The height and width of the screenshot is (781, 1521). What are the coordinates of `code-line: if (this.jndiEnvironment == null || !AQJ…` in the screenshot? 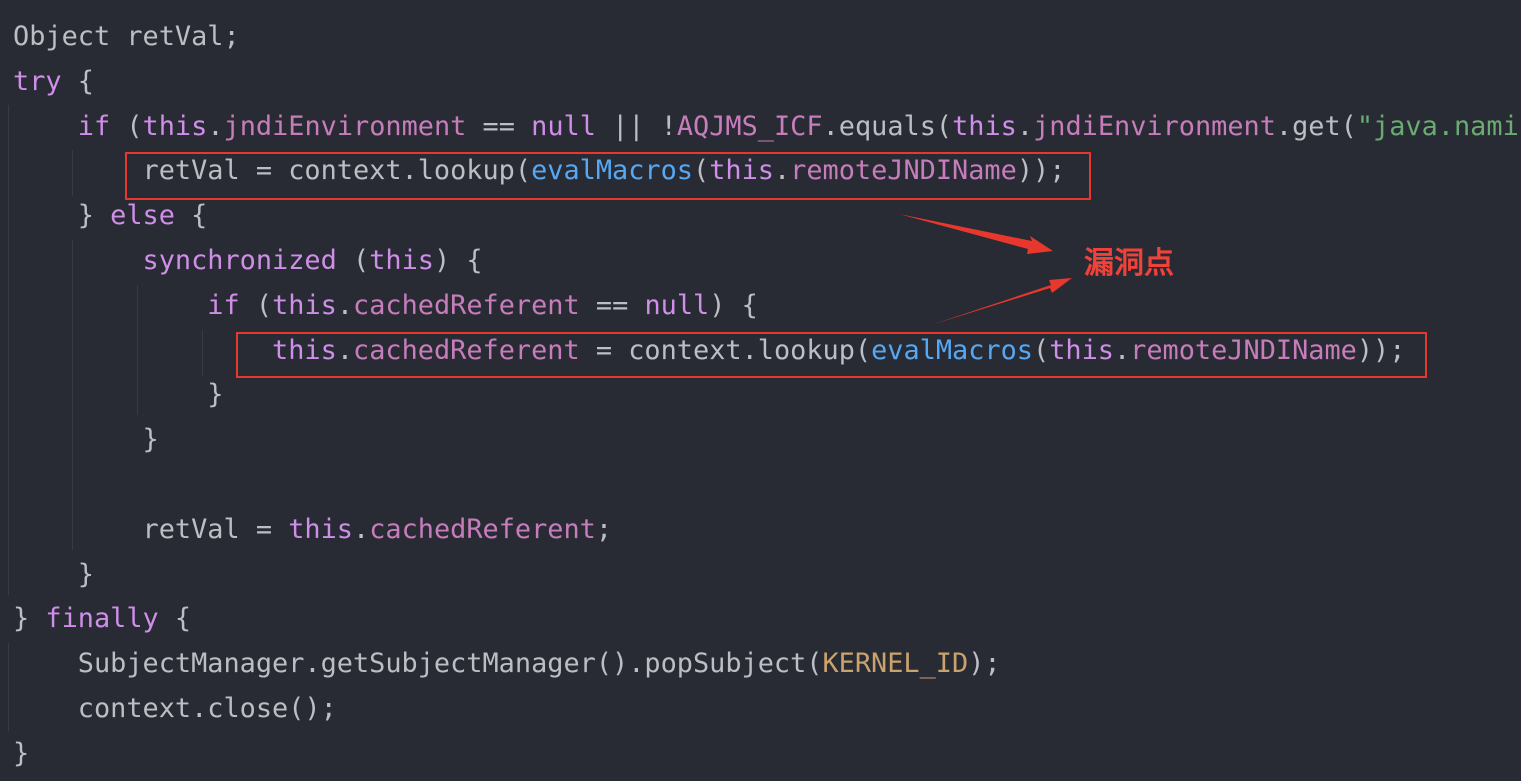 It's located at (767, 127).